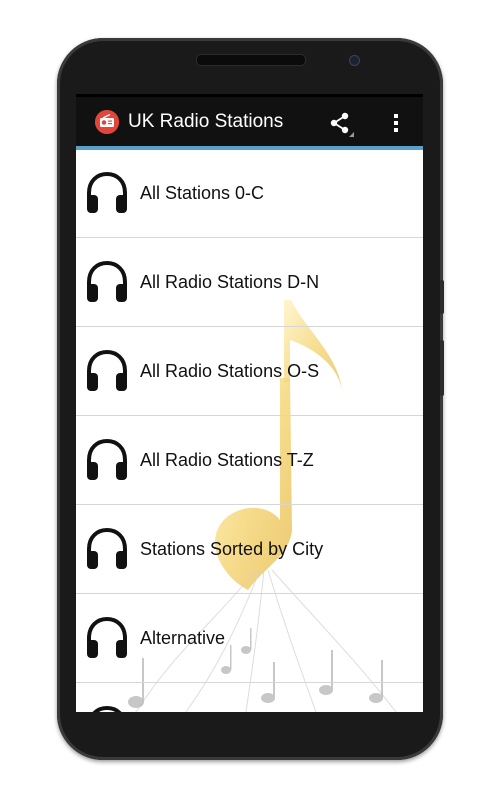 The height and width of the screenshot is (800, 500). What do you see at coordinates (396, 123) in the screenshot?
I see `overflow-menu-icon` at bounding box center [396, 123].